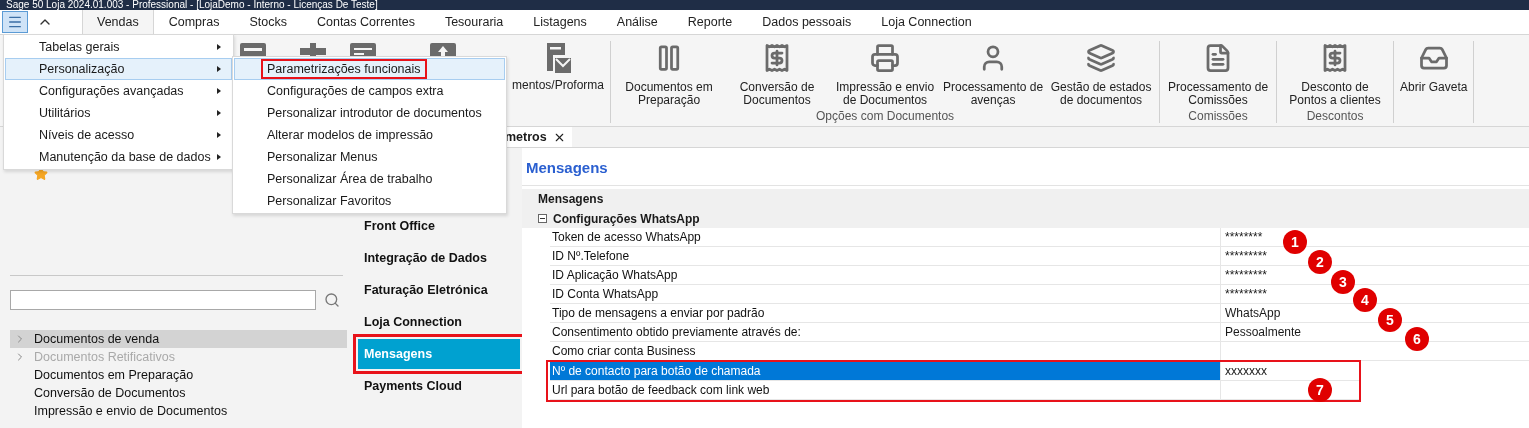 The height and width of the screenshot is (428, 1529). Describe the element at coordinates (163, 300) in the screenshot. I see `search-field` at that location.